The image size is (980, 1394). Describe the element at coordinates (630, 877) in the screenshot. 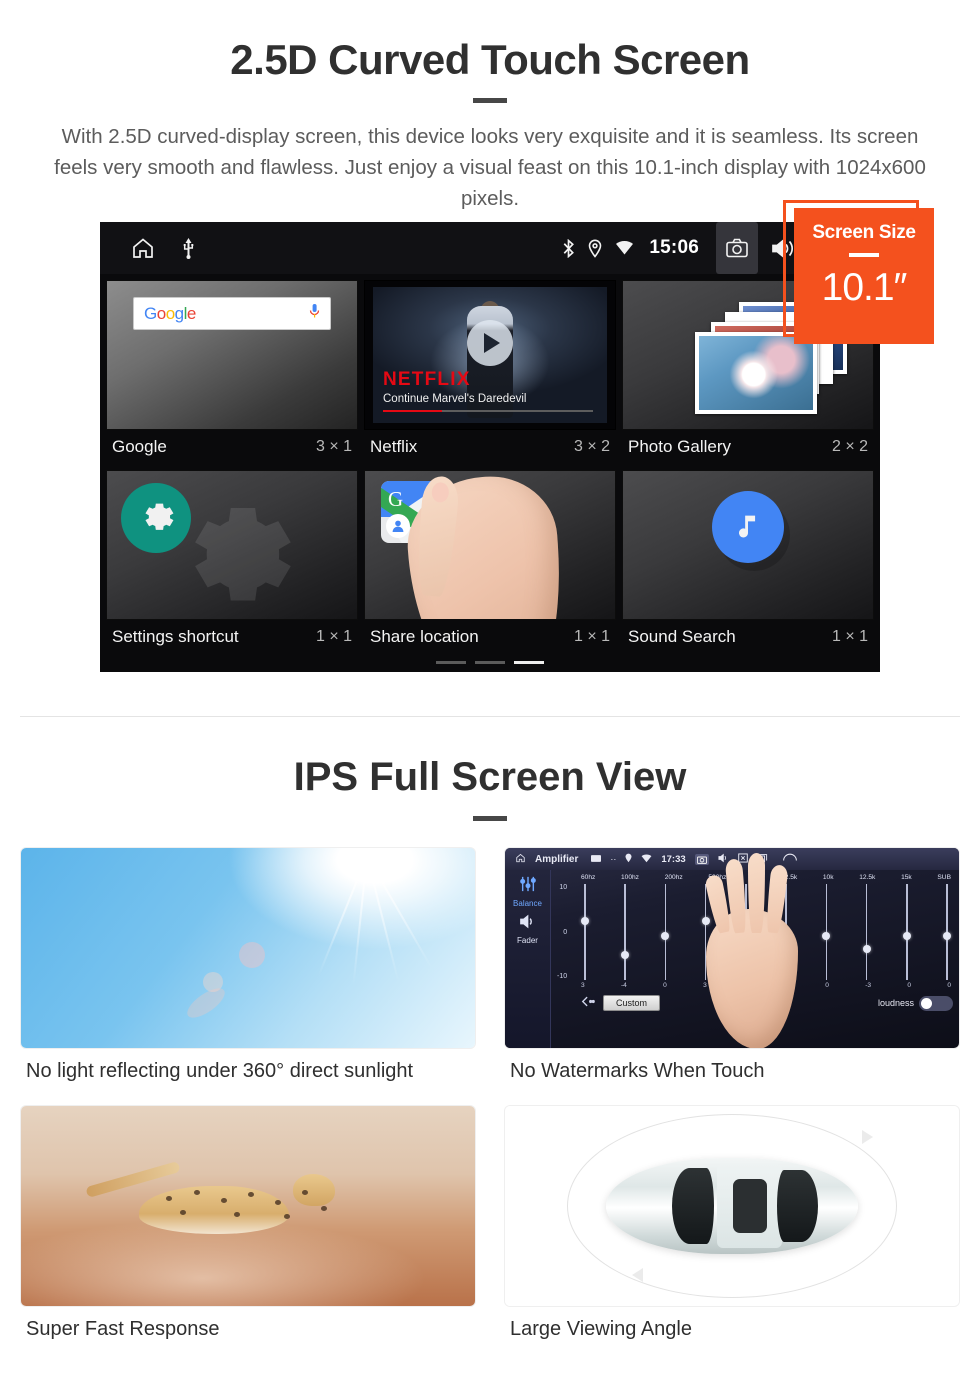

I see `band-label: 100hz` at that location.